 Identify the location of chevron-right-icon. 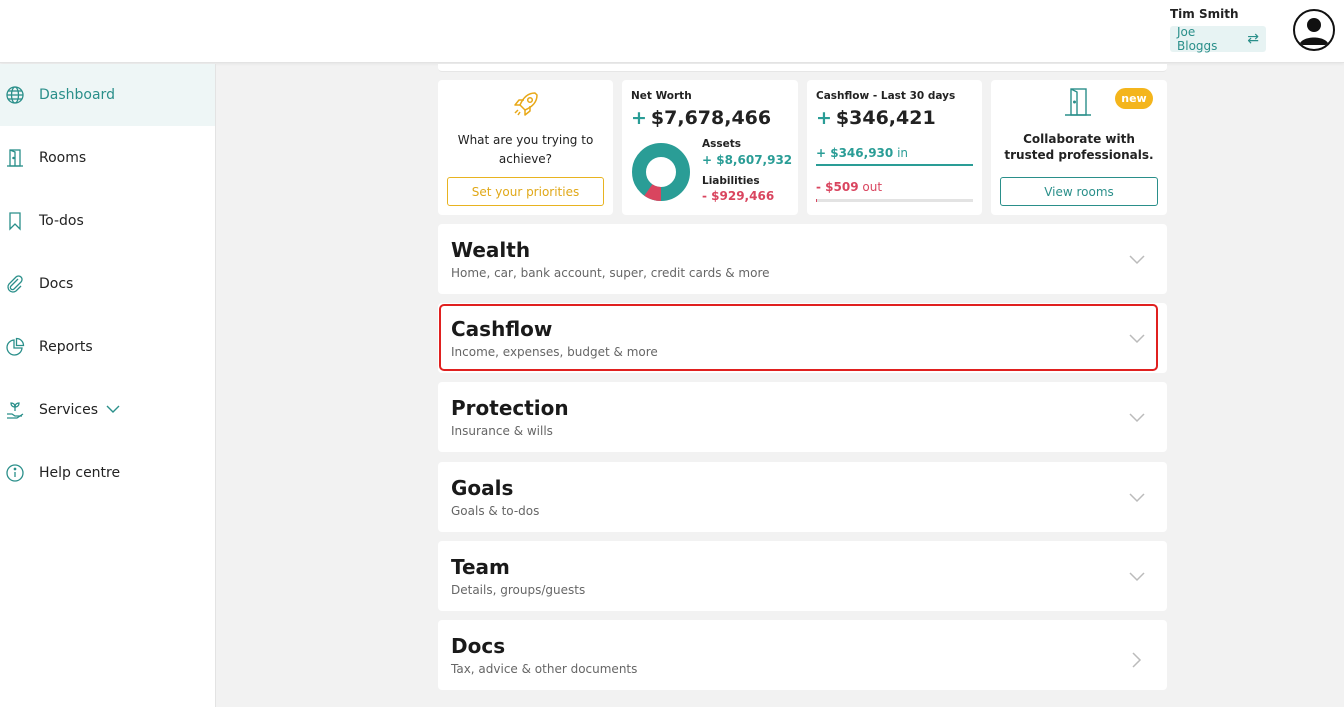
(1137, 662).